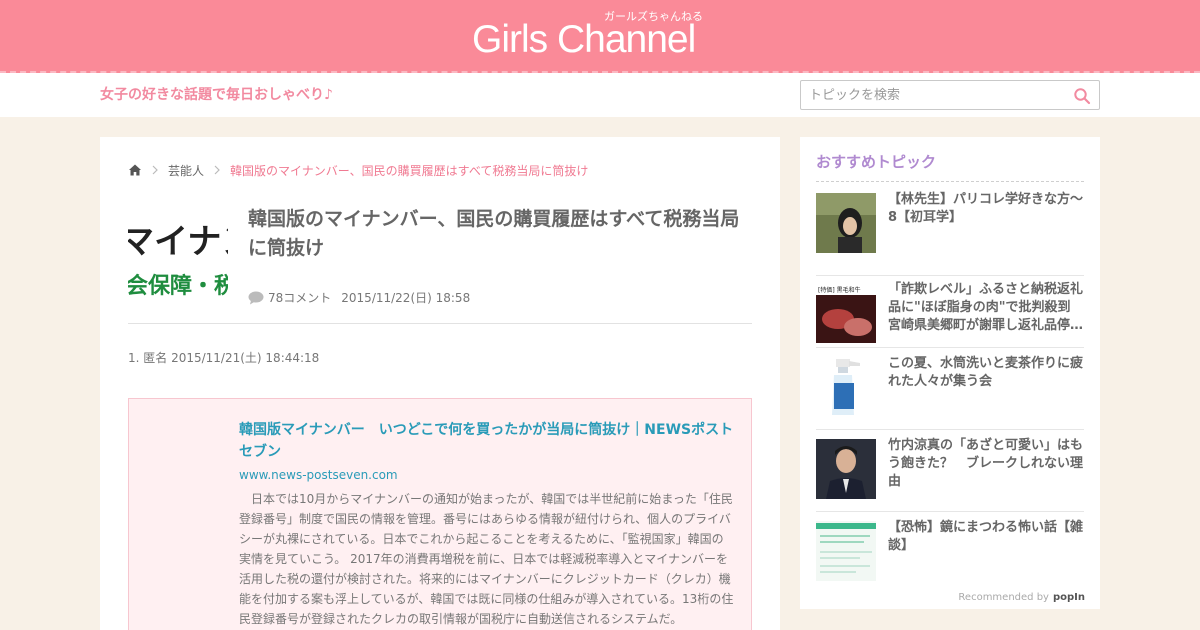  What do you see at coordinates (178, 242) in the screenshot?
I see `thumb-text-top: マイナン` at bounding box center [178, 242].